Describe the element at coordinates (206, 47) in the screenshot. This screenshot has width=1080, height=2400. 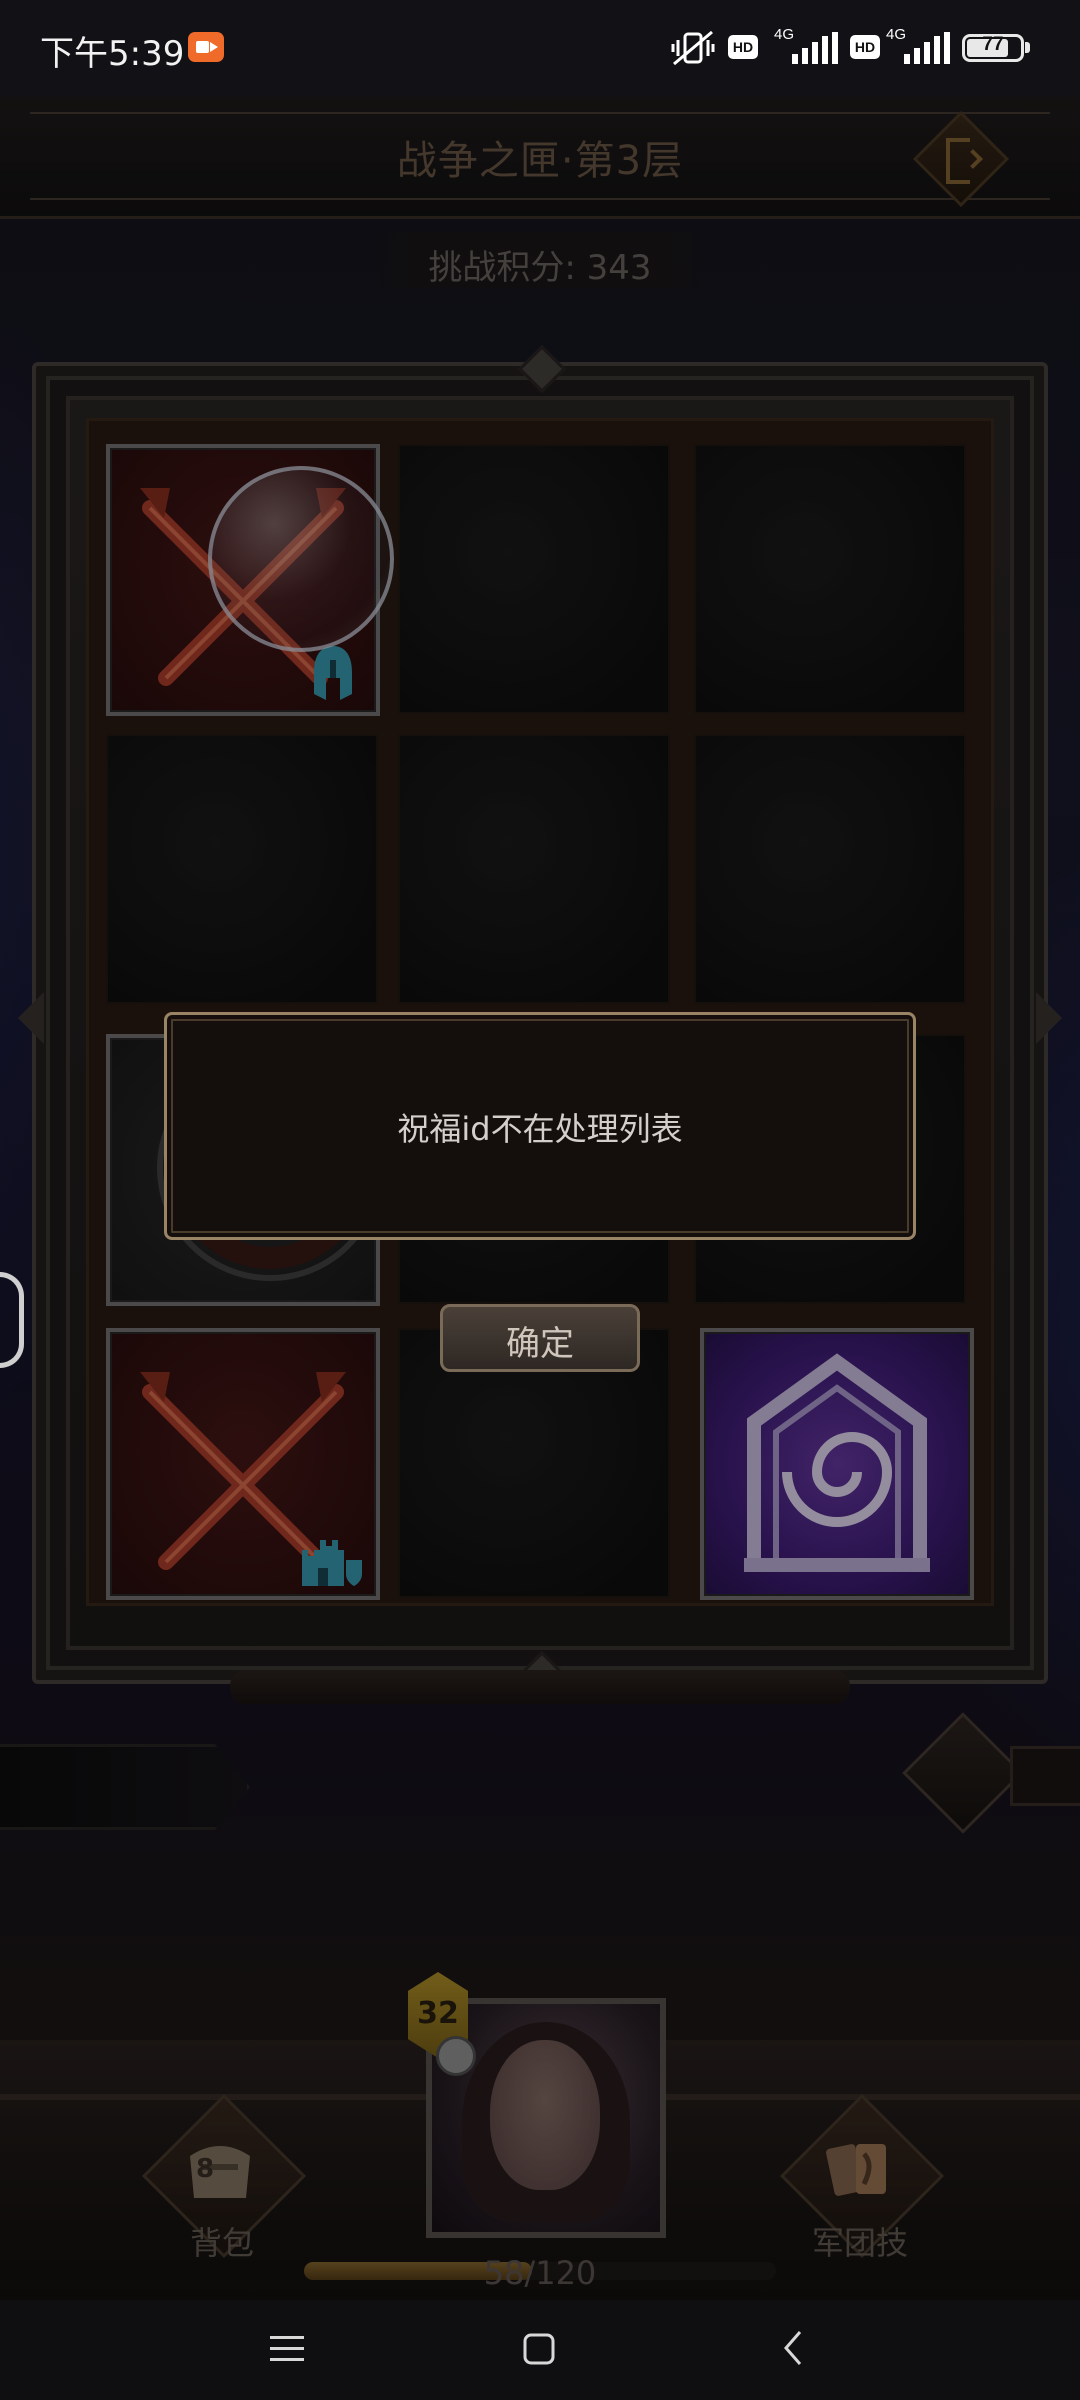
I see `screen-record-icon` at that location.